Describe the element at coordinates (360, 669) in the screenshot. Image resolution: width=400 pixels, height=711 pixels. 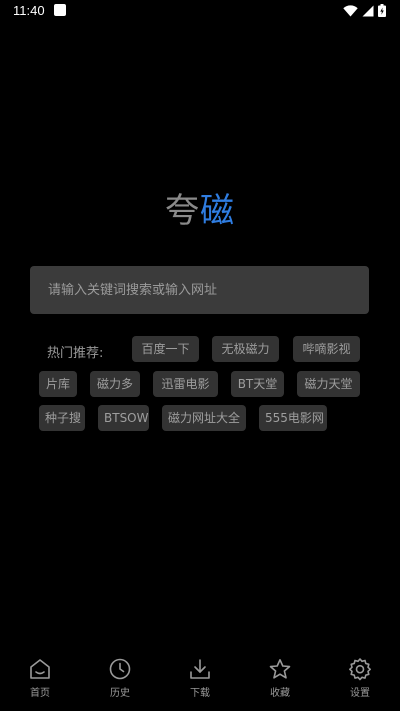
I see `gear-icon` at that location.